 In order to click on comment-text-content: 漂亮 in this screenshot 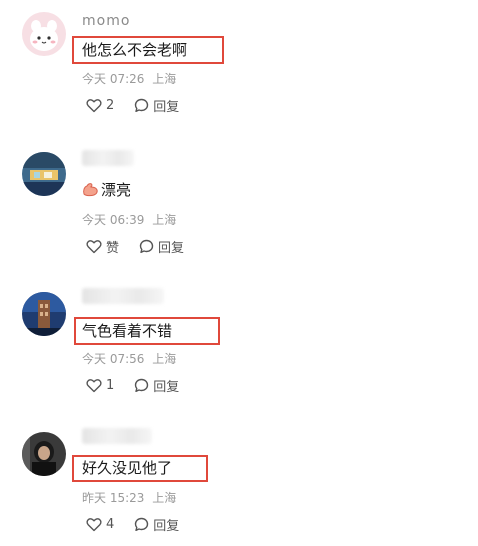, I will do `click(116, 190)`.